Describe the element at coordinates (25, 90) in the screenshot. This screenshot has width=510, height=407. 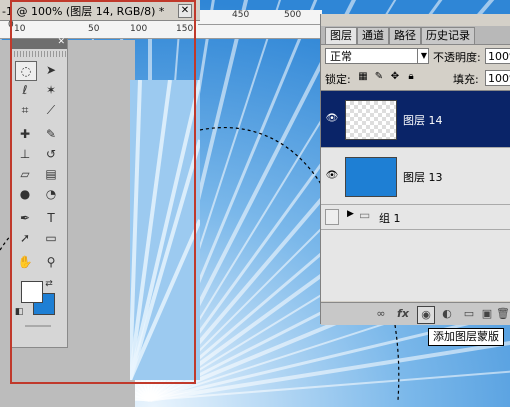
I see `lasso-tool-icon: ℓ` at that location.